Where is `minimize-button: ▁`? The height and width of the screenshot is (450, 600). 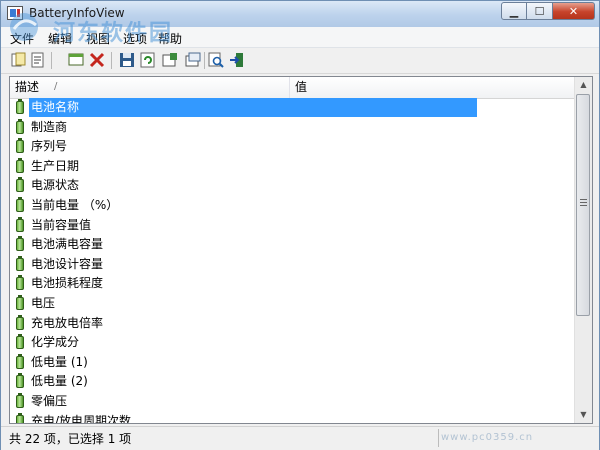 minimize-button: ▁ is located at coordinates (514, 11).